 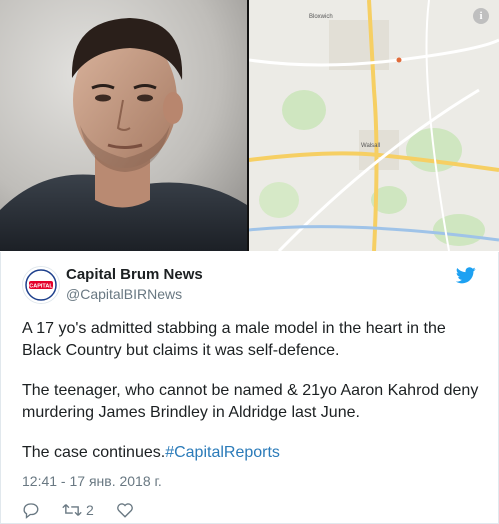 What do you see at coordinates (321, 17) in the screenshot?
I see `map-label-bloxwich: Bloxwich` at bounding box center [321, 17].